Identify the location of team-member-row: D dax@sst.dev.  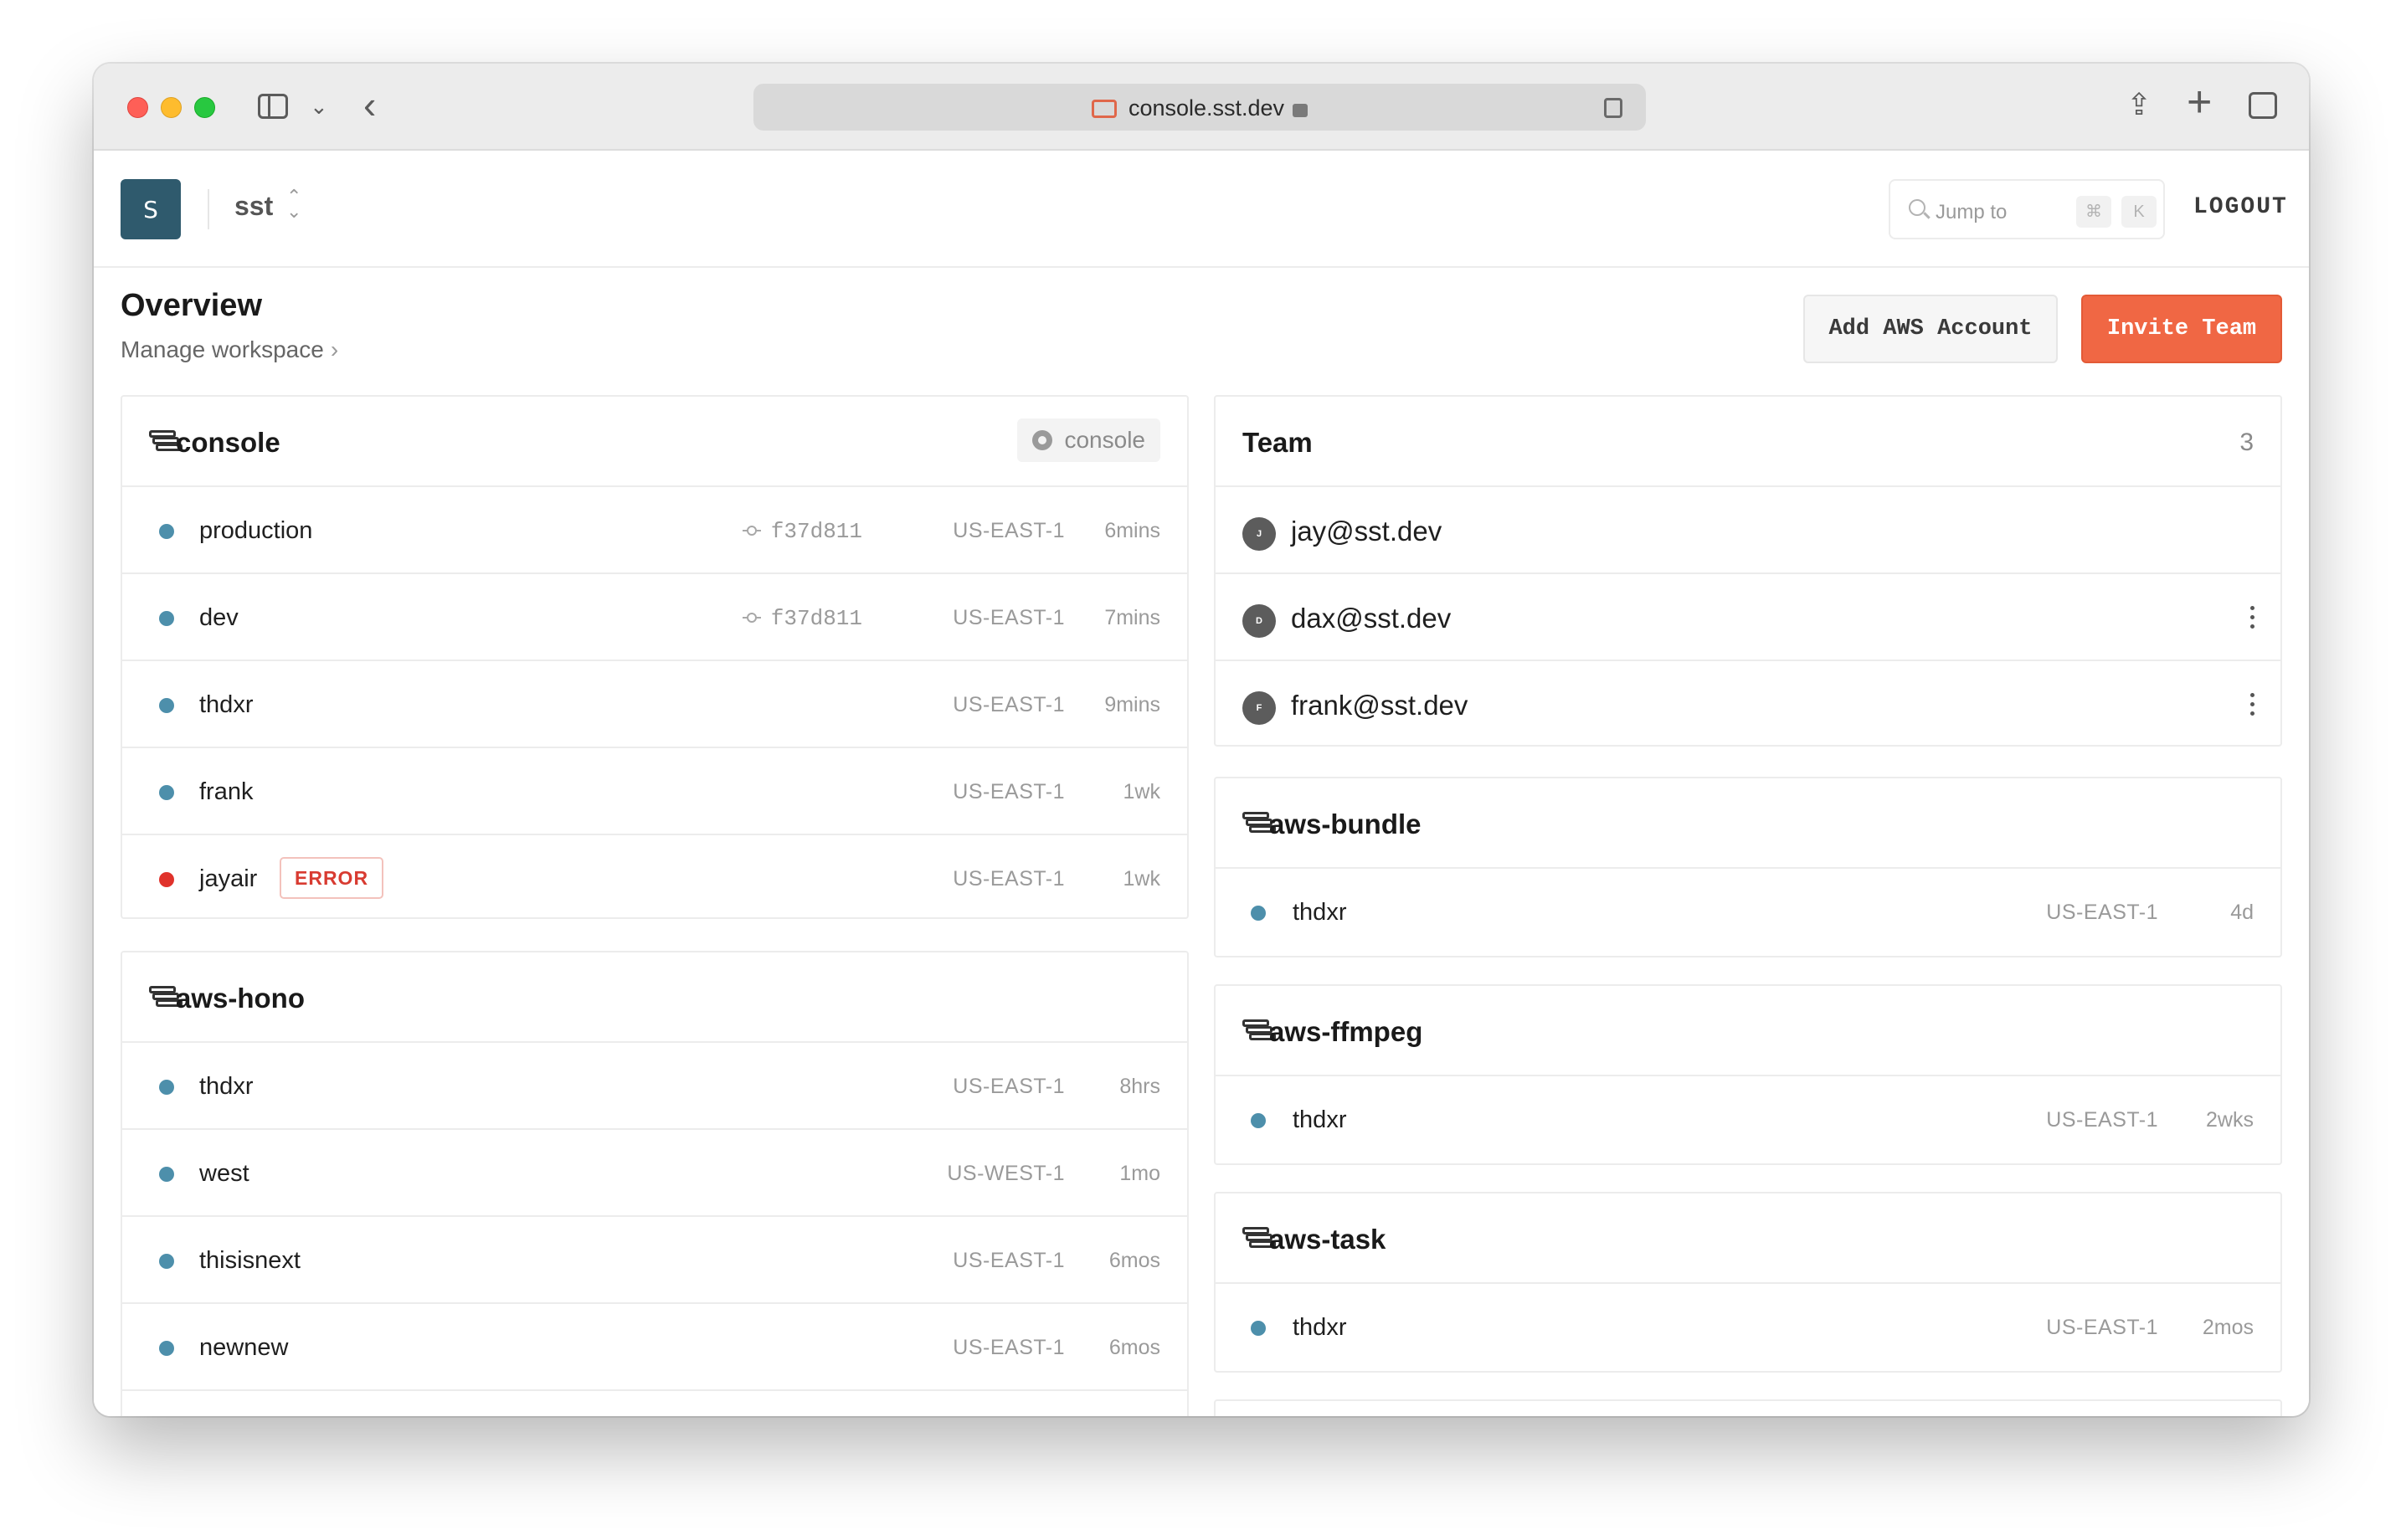
(1748, 618).